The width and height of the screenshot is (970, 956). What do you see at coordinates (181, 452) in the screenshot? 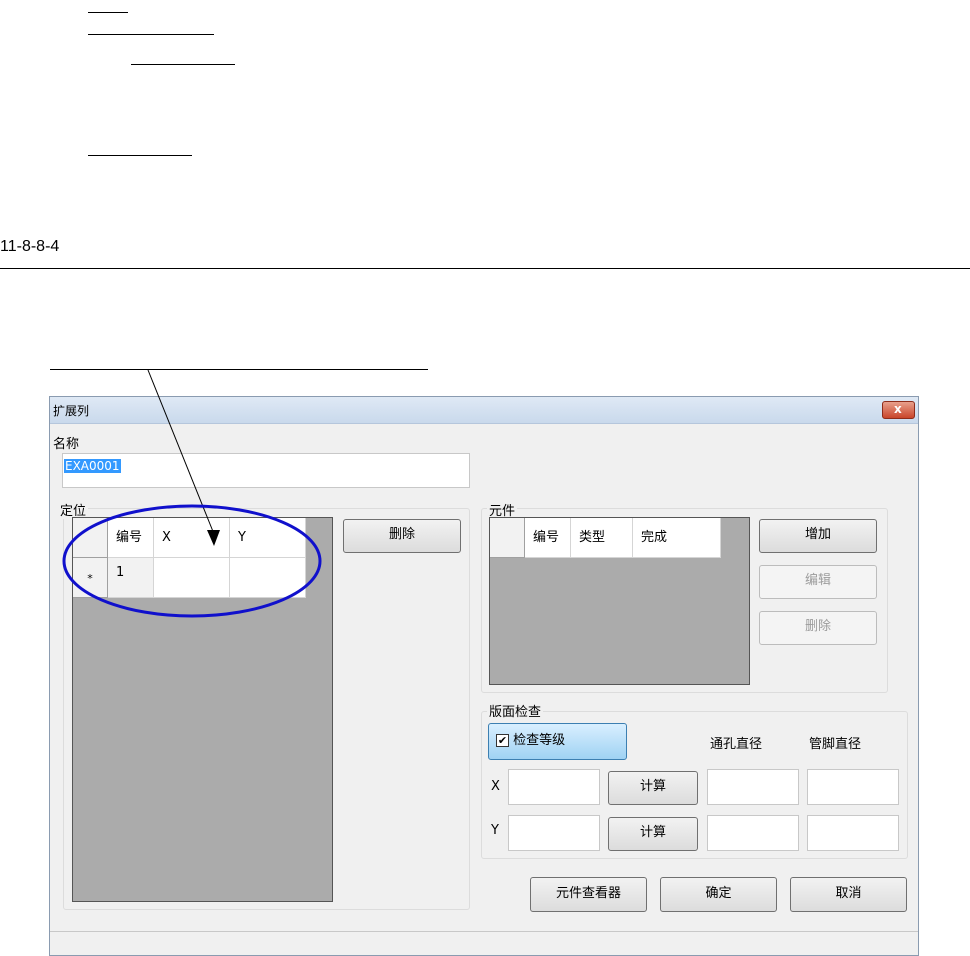
I see `annotation-arrow-line` at bounding box center [181, 452].